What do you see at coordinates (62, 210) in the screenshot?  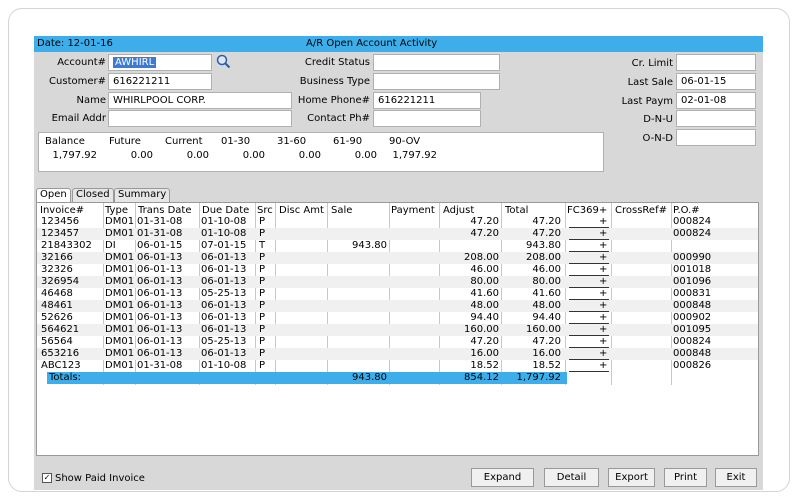 I see `column-header: Invoice#` at bounding box center [62, 210].